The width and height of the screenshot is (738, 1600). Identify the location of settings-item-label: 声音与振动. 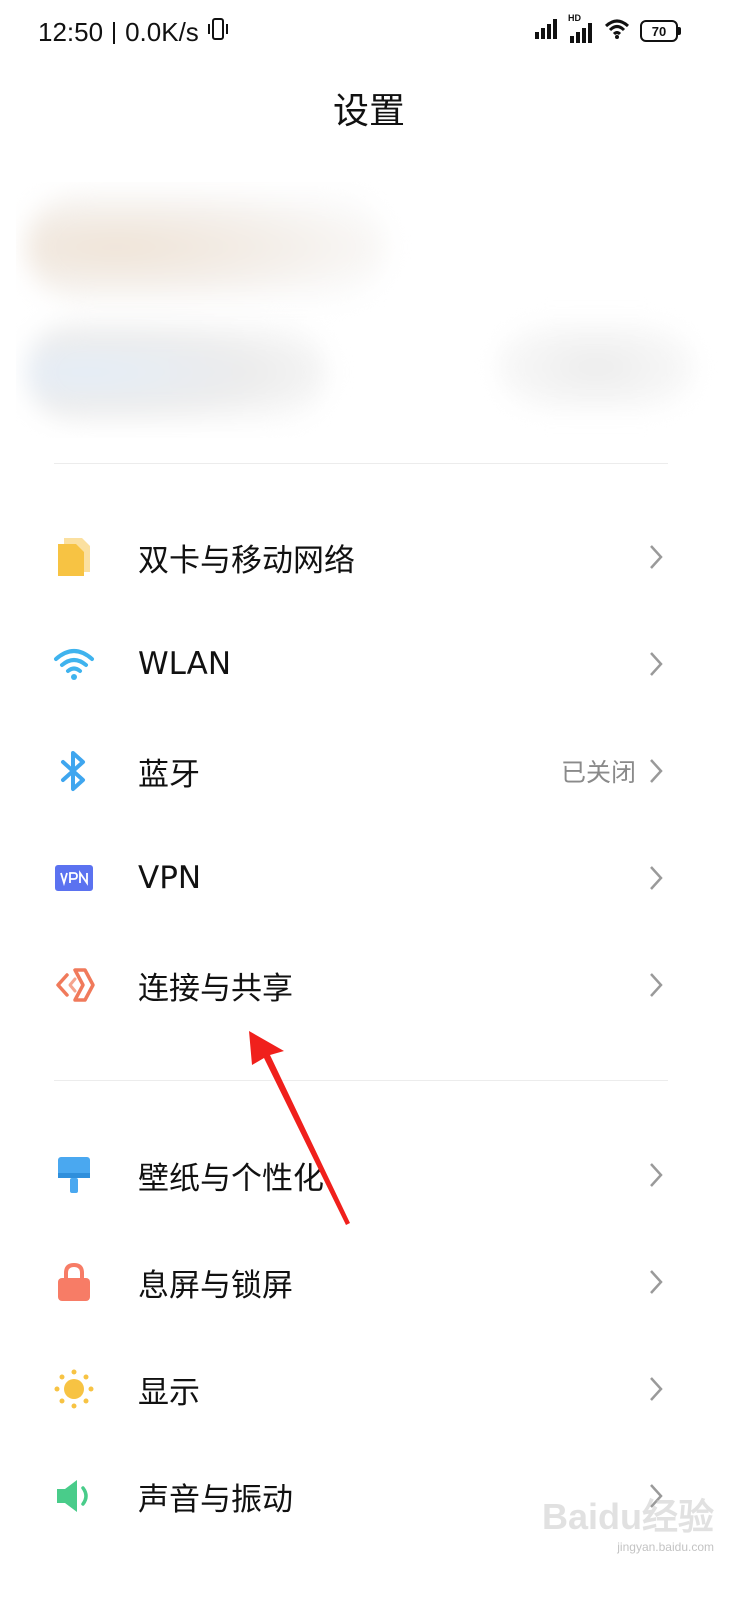
(215, 1499).